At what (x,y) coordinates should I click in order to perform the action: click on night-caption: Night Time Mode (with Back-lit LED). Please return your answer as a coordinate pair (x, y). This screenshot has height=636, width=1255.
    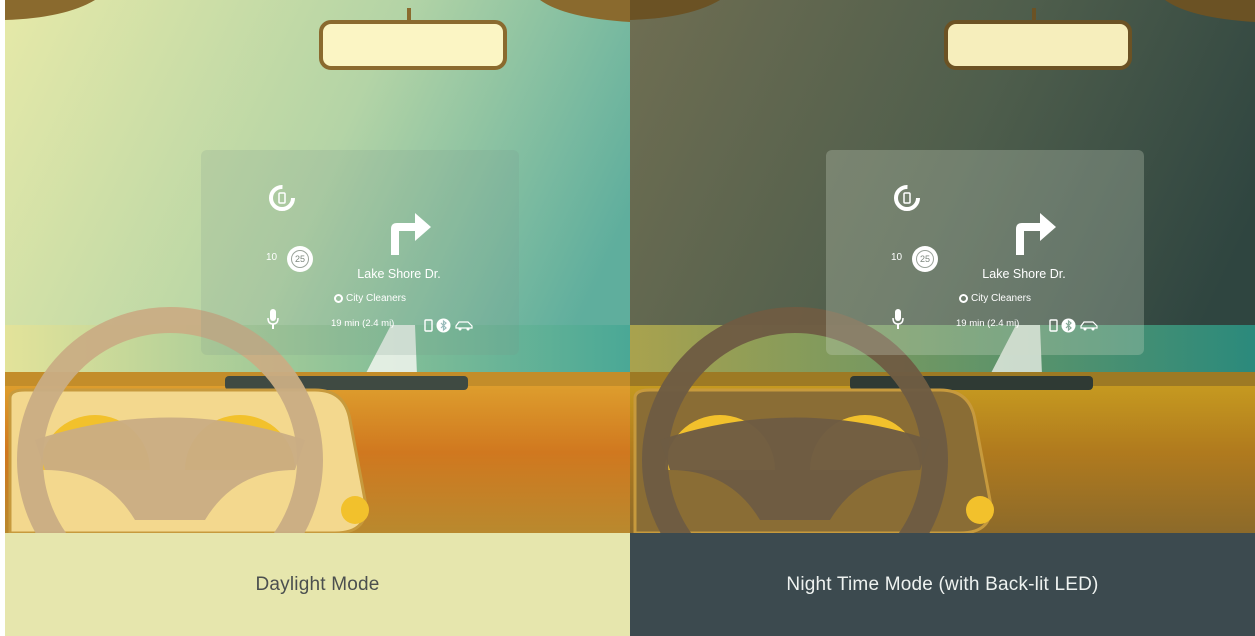
    Looking at the image, I should click on (942, 584).